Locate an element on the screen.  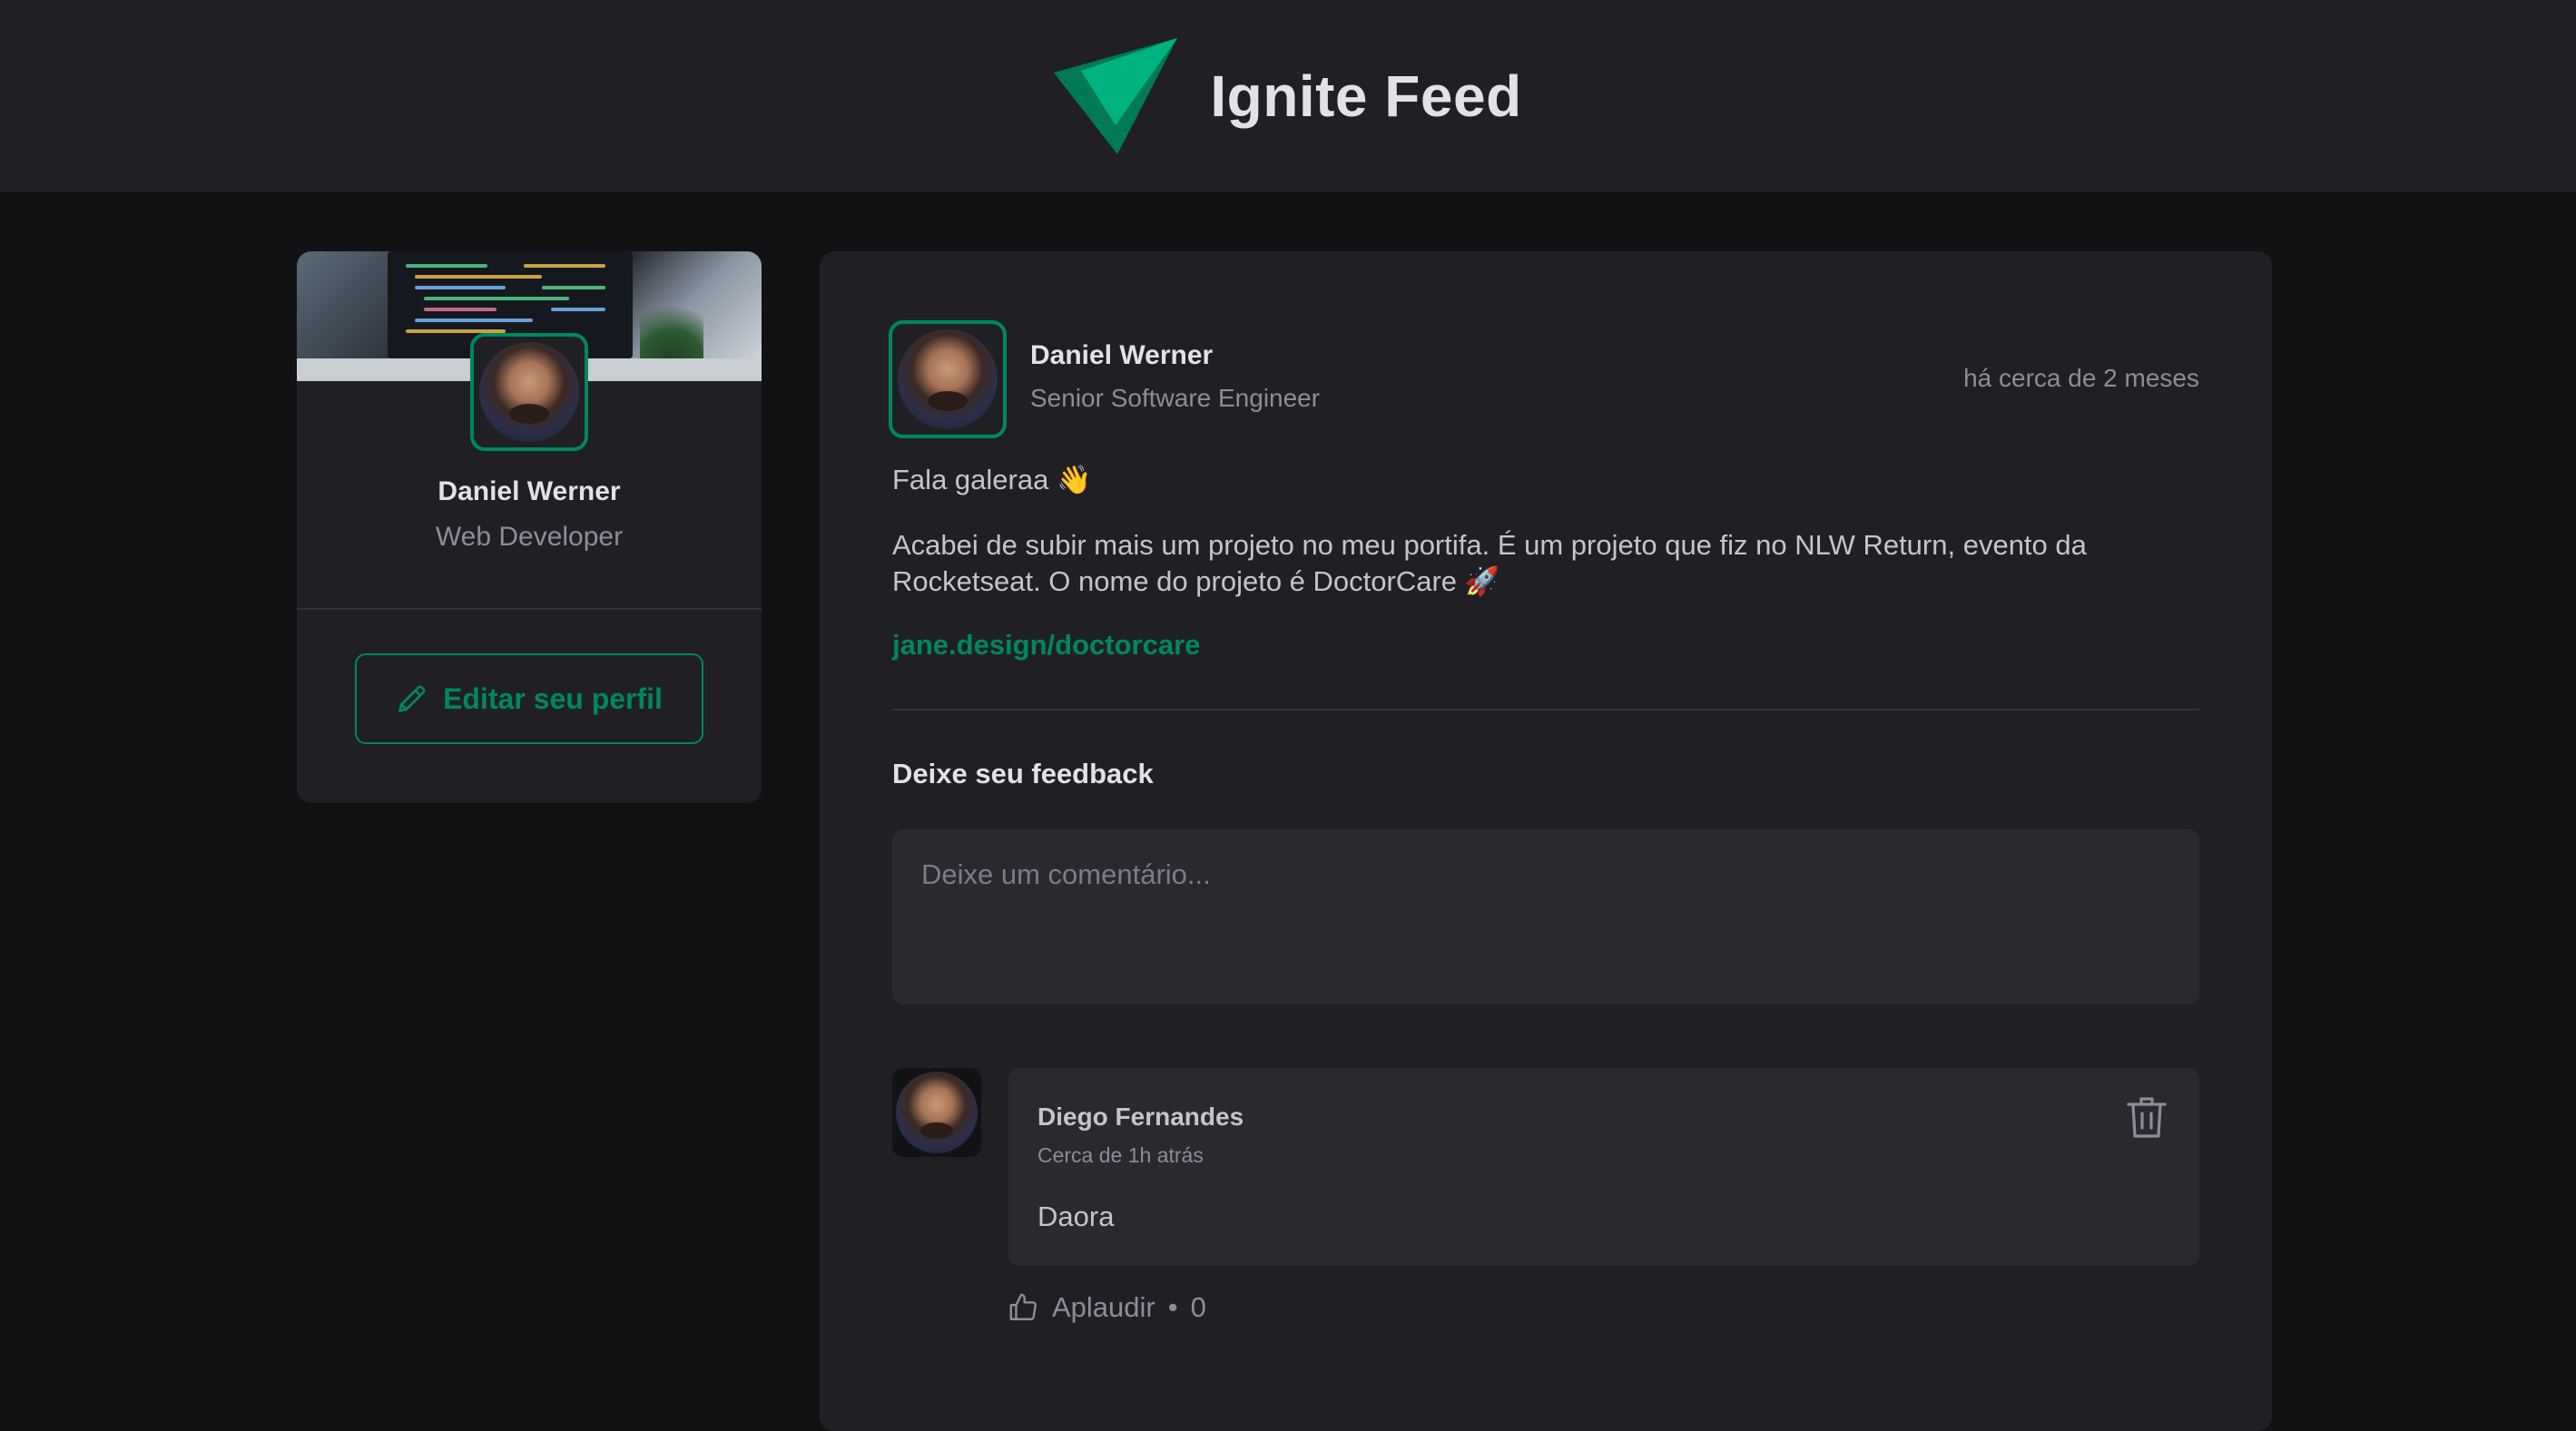
app-header: Ignite Feed is located at coordinates (1288, 96).